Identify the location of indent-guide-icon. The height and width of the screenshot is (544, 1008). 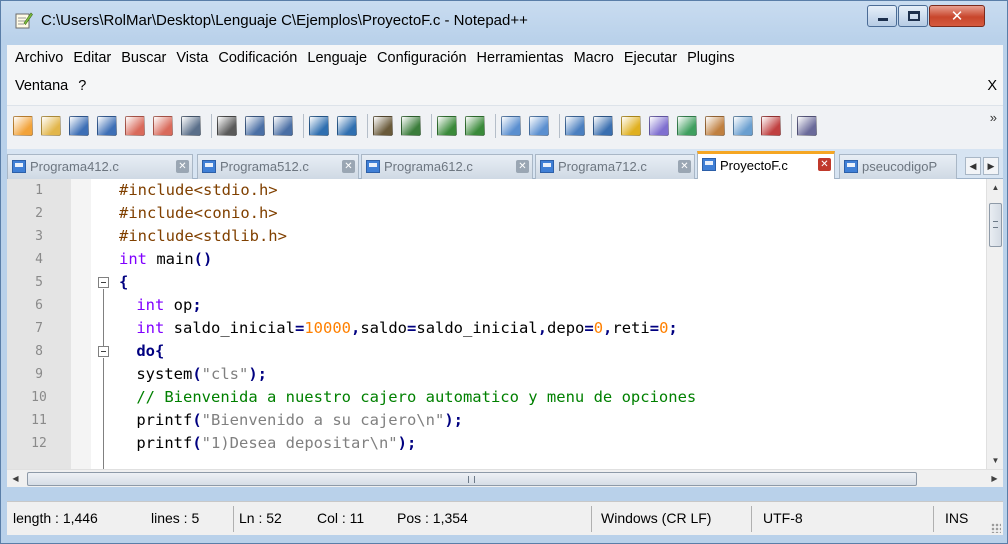
(631, 126).